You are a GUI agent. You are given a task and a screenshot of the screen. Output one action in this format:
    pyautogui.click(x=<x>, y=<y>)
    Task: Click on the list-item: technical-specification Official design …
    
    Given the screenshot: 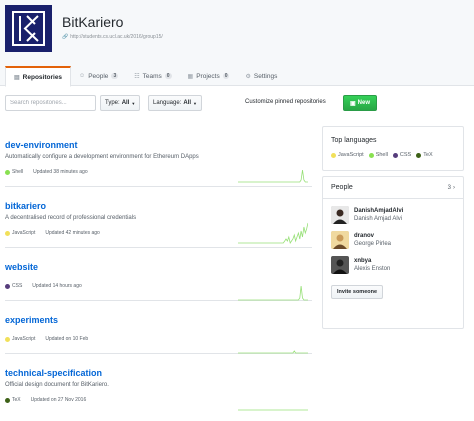 What is the action you would take?
    pyautogui.click(x=158, y=389)
    